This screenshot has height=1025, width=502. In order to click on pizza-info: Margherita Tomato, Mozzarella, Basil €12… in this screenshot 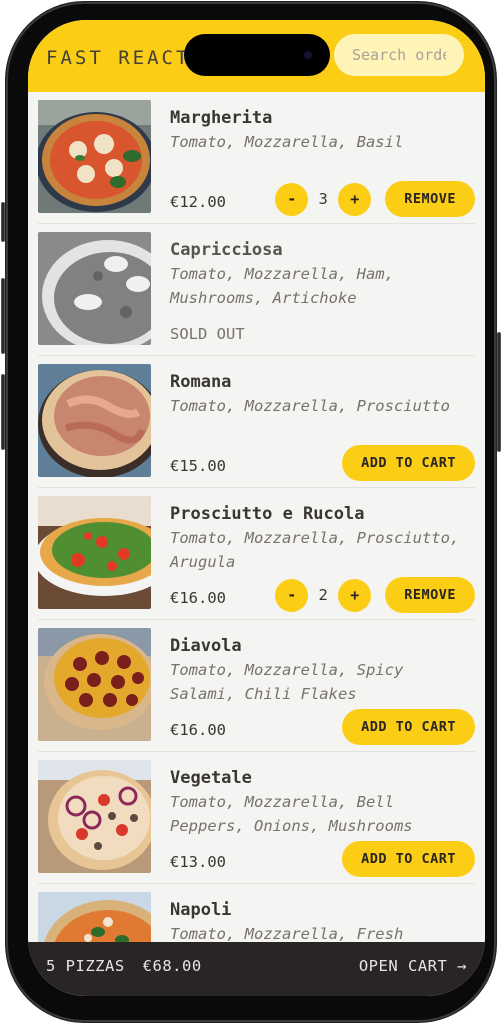, I will do `click(313, 161)`.